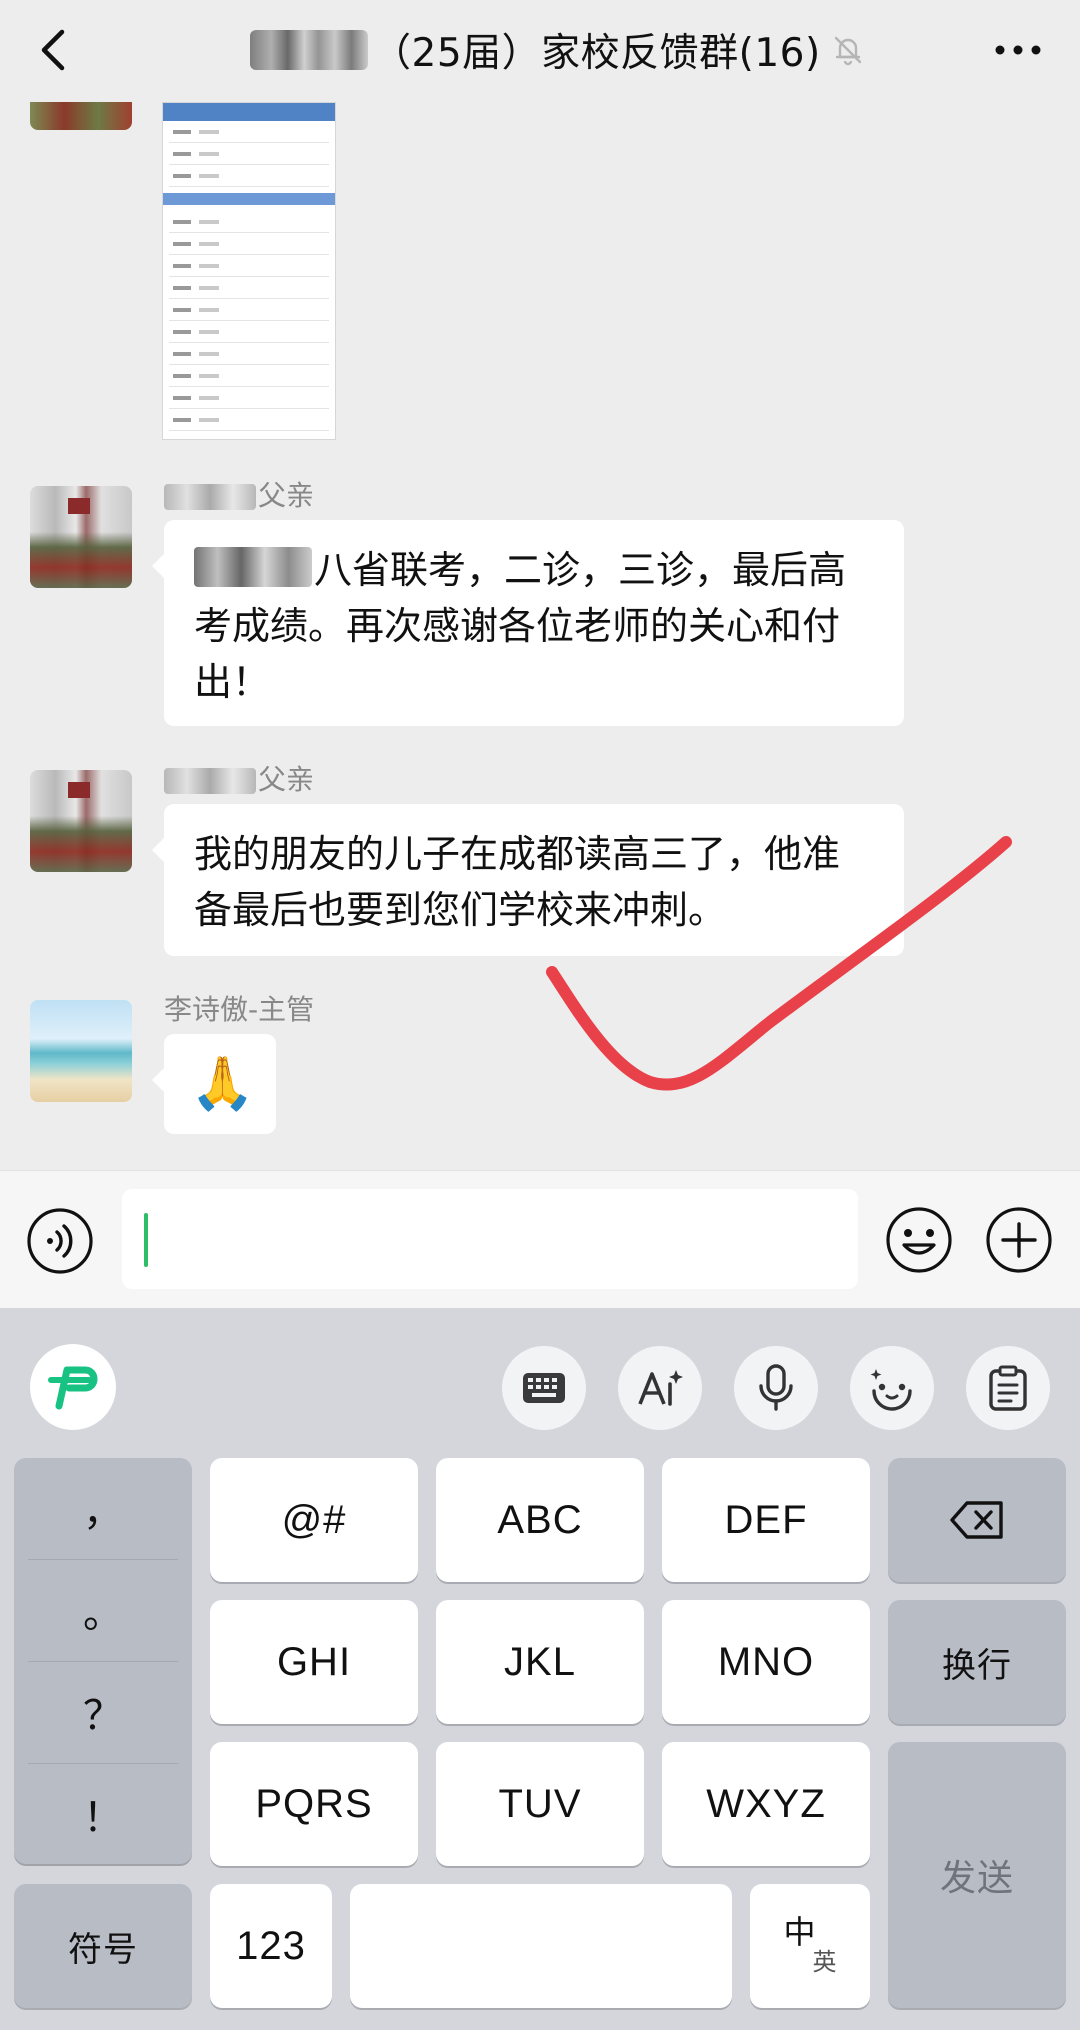 The height and width of the screenshot is (2030, 1080). Describe the element at coordinates (56, 50) in the screenshot. I see `back-chevron-icon` at that location.